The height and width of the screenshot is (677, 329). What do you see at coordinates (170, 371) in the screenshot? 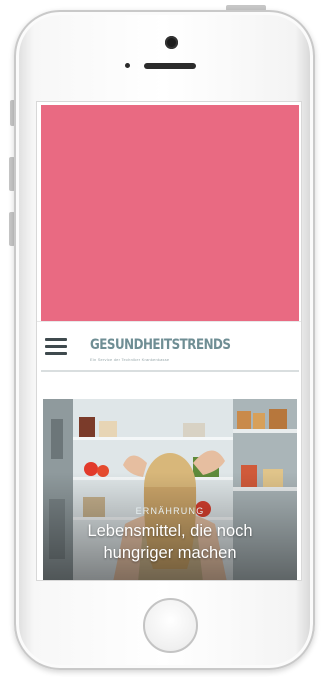
I see `header-divider` at bounding box center [170, 371].